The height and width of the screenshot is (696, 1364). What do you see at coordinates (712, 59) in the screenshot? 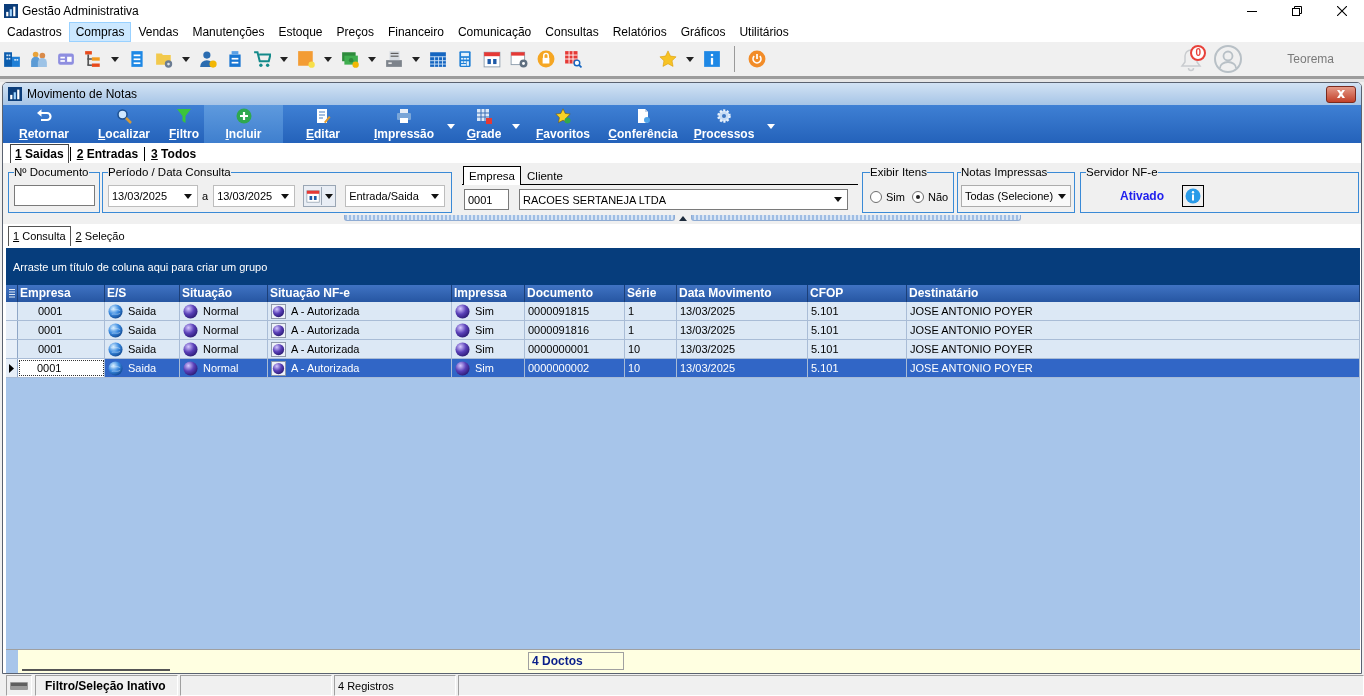
I see `info-icon` at bounding box center [712, 59].